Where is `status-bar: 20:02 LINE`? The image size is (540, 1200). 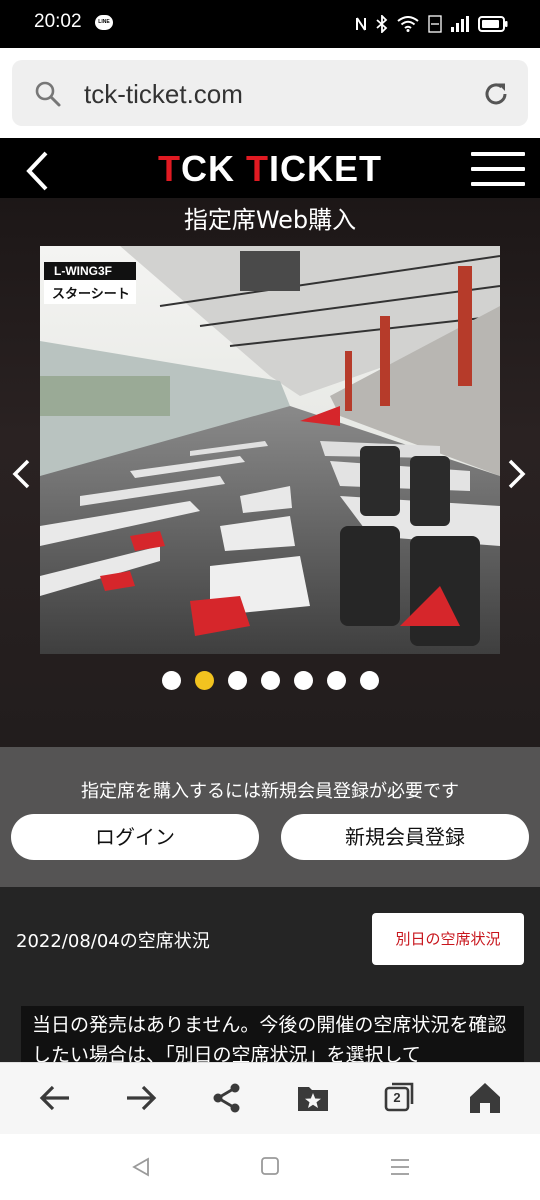 status-bar: 20:02 LINE is located at coordinates (270, 24).